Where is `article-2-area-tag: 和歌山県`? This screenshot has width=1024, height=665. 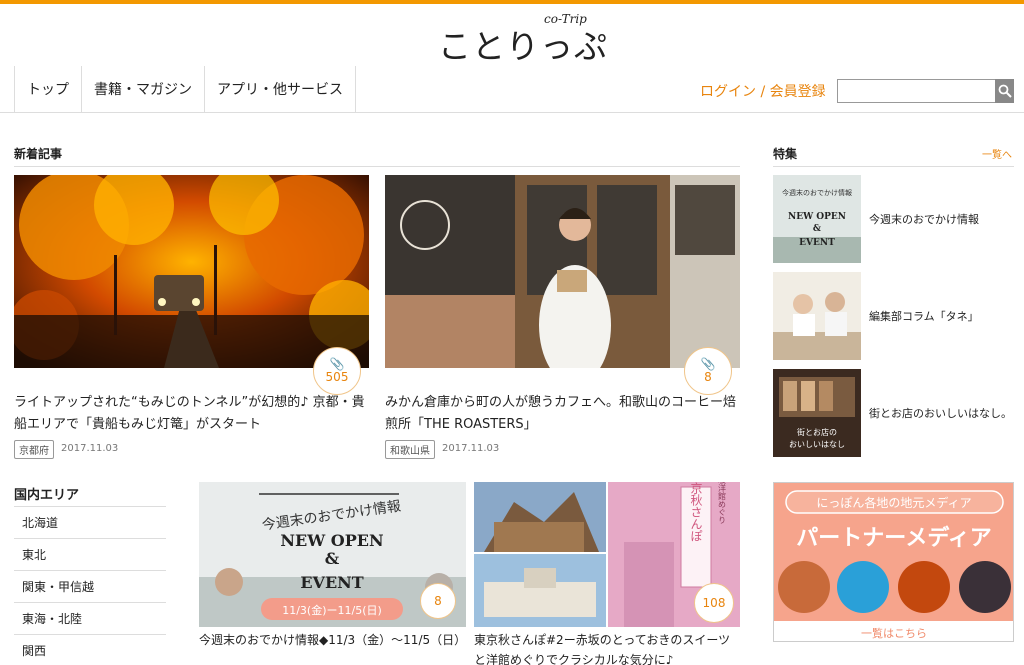 article-2-area-tag: 和歌山県 is located at coordinates (410, 449).